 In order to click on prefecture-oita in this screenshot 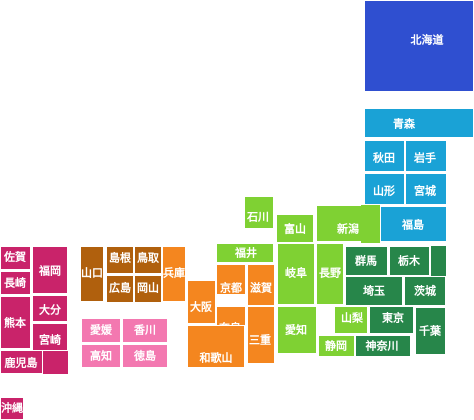, I will do `click(50, 308)`.